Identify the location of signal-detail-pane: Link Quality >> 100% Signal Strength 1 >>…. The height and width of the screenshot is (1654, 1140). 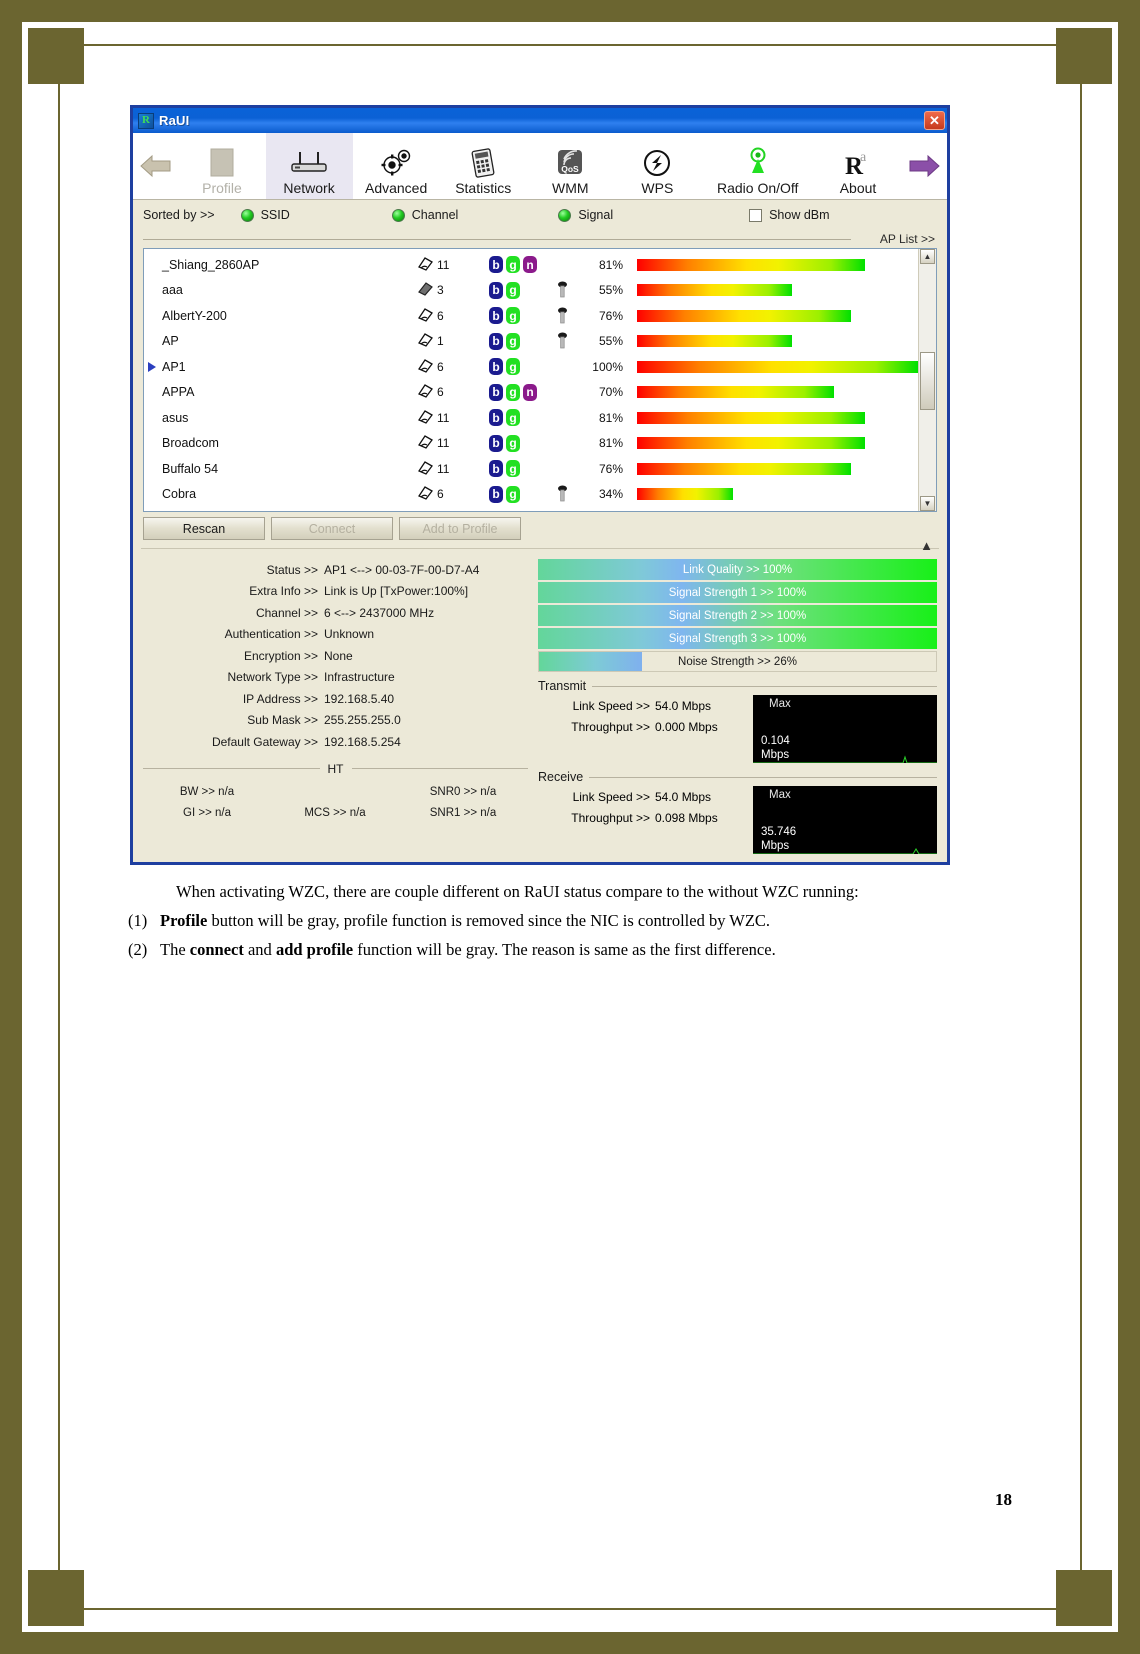
(737, 706).